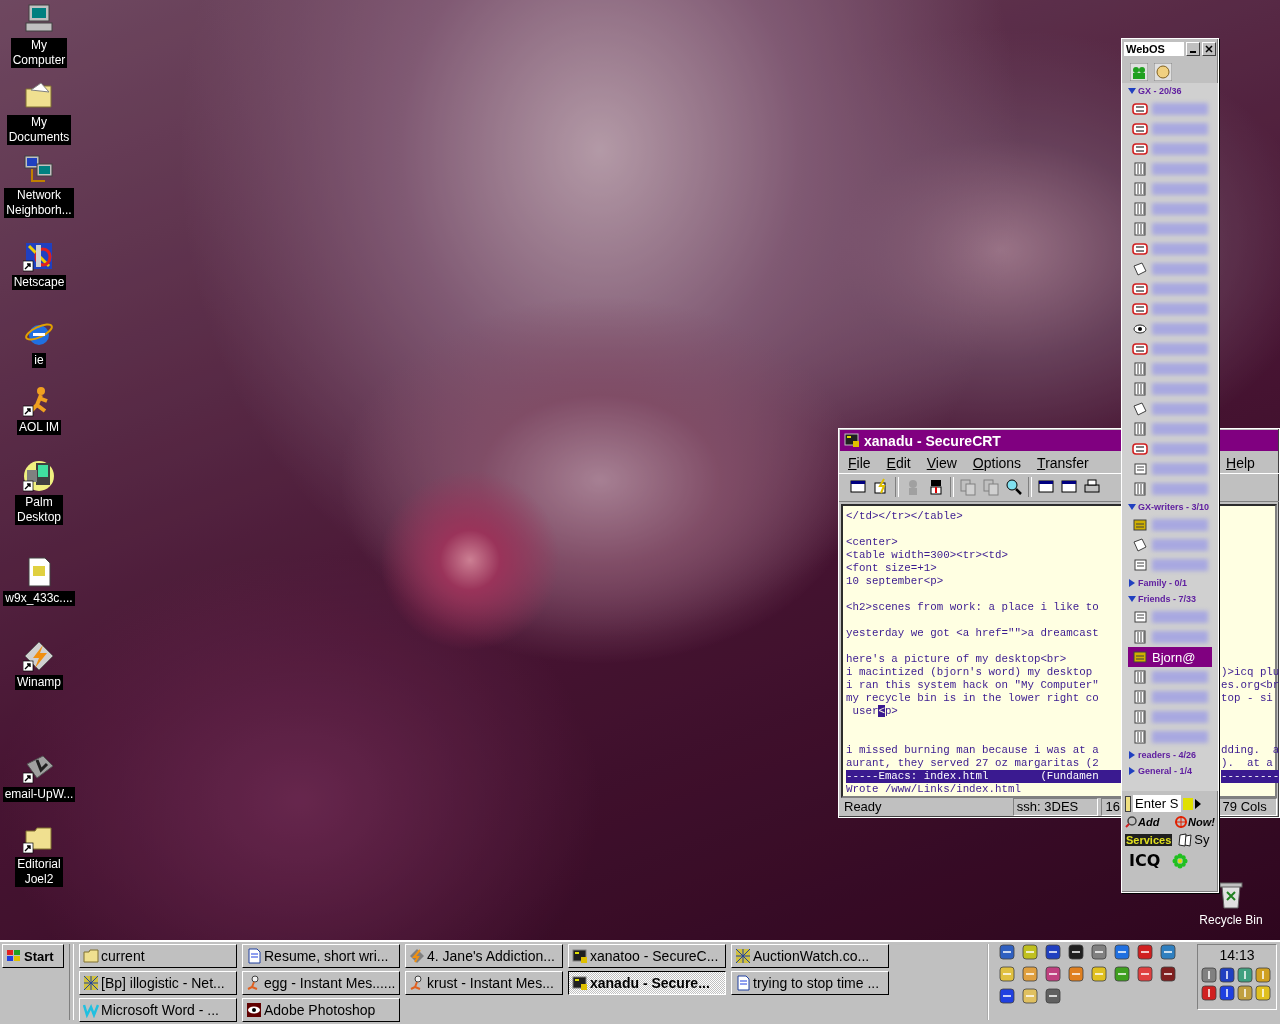  I want to click on contact-group-header: GX-writers - 3/10, so click(1170, 507).